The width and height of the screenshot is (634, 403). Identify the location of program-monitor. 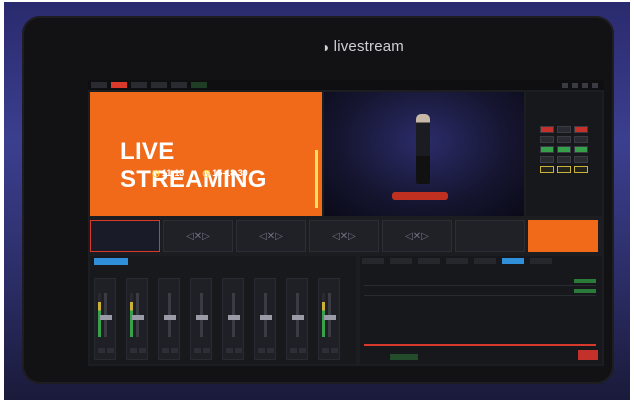
(424, 154).